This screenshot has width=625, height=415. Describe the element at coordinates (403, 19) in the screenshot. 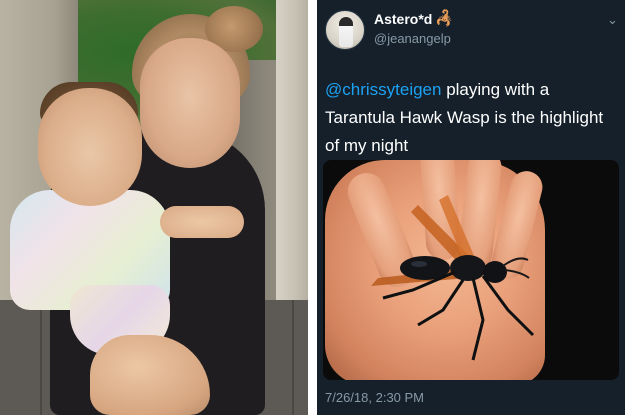

I see `display-name: Astero*d` at that location.